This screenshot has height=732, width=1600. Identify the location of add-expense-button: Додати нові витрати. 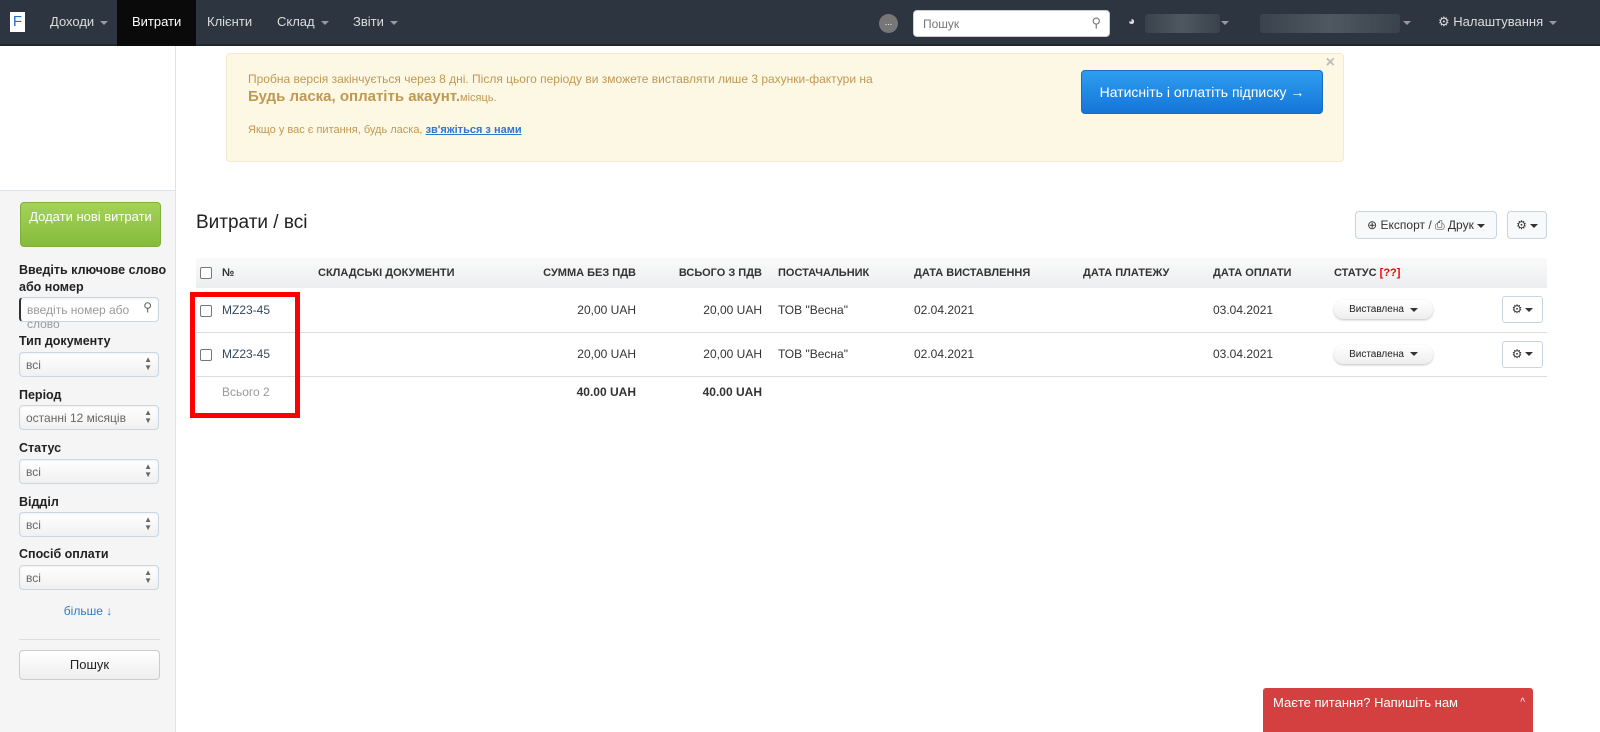
(90, 224).